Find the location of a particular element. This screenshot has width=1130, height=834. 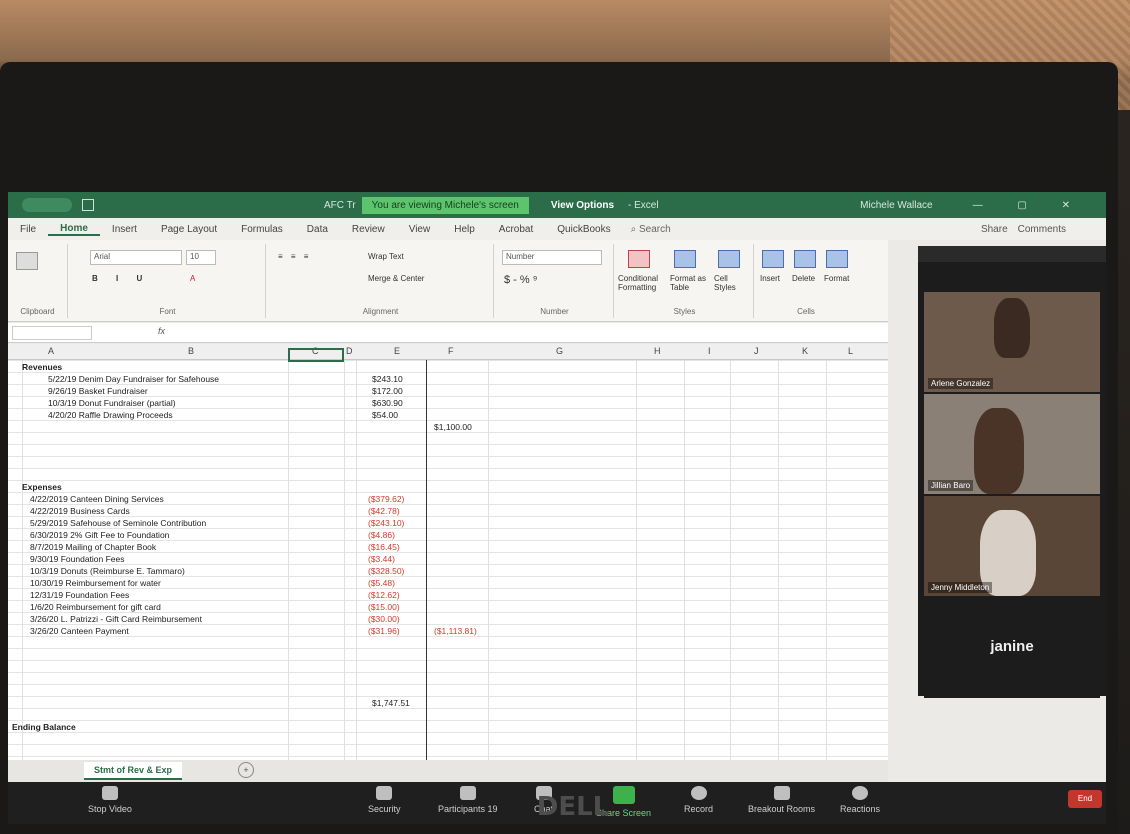

search-box: ⌕ Search is located at coordinates (651, 229).